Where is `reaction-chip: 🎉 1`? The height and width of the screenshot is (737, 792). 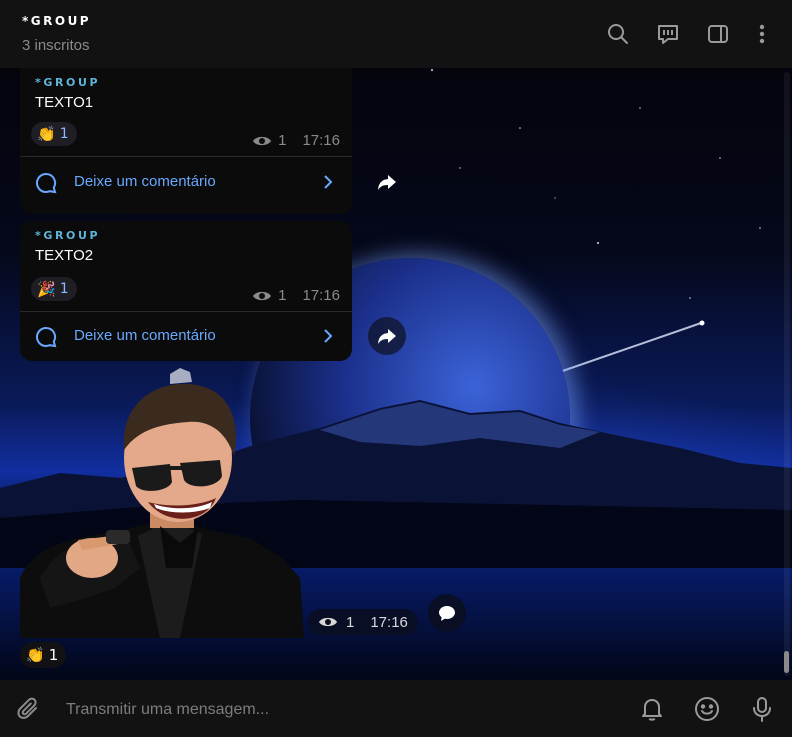
reaction-chip: 🎉 1 is located at coordinates (54, 289).